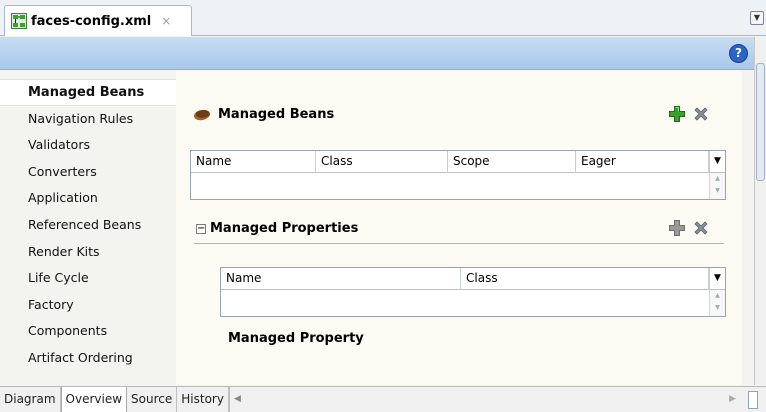  Describe the element at coordinates (458, 186) in the screenshot. I see `managed-beans-table-body: ▲ ▼` at that location.